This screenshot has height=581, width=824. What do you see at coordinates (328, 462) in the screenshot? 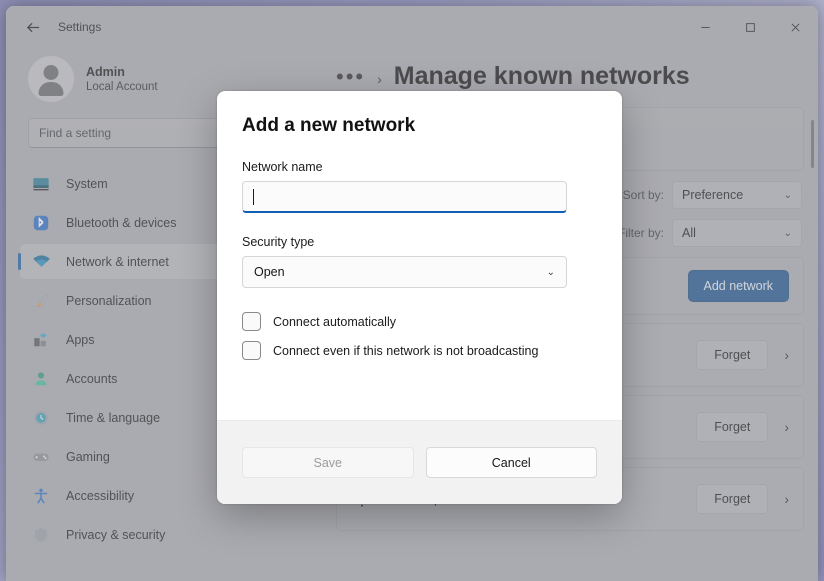
I see `save-button: Save` at bounding box center [328, 462].